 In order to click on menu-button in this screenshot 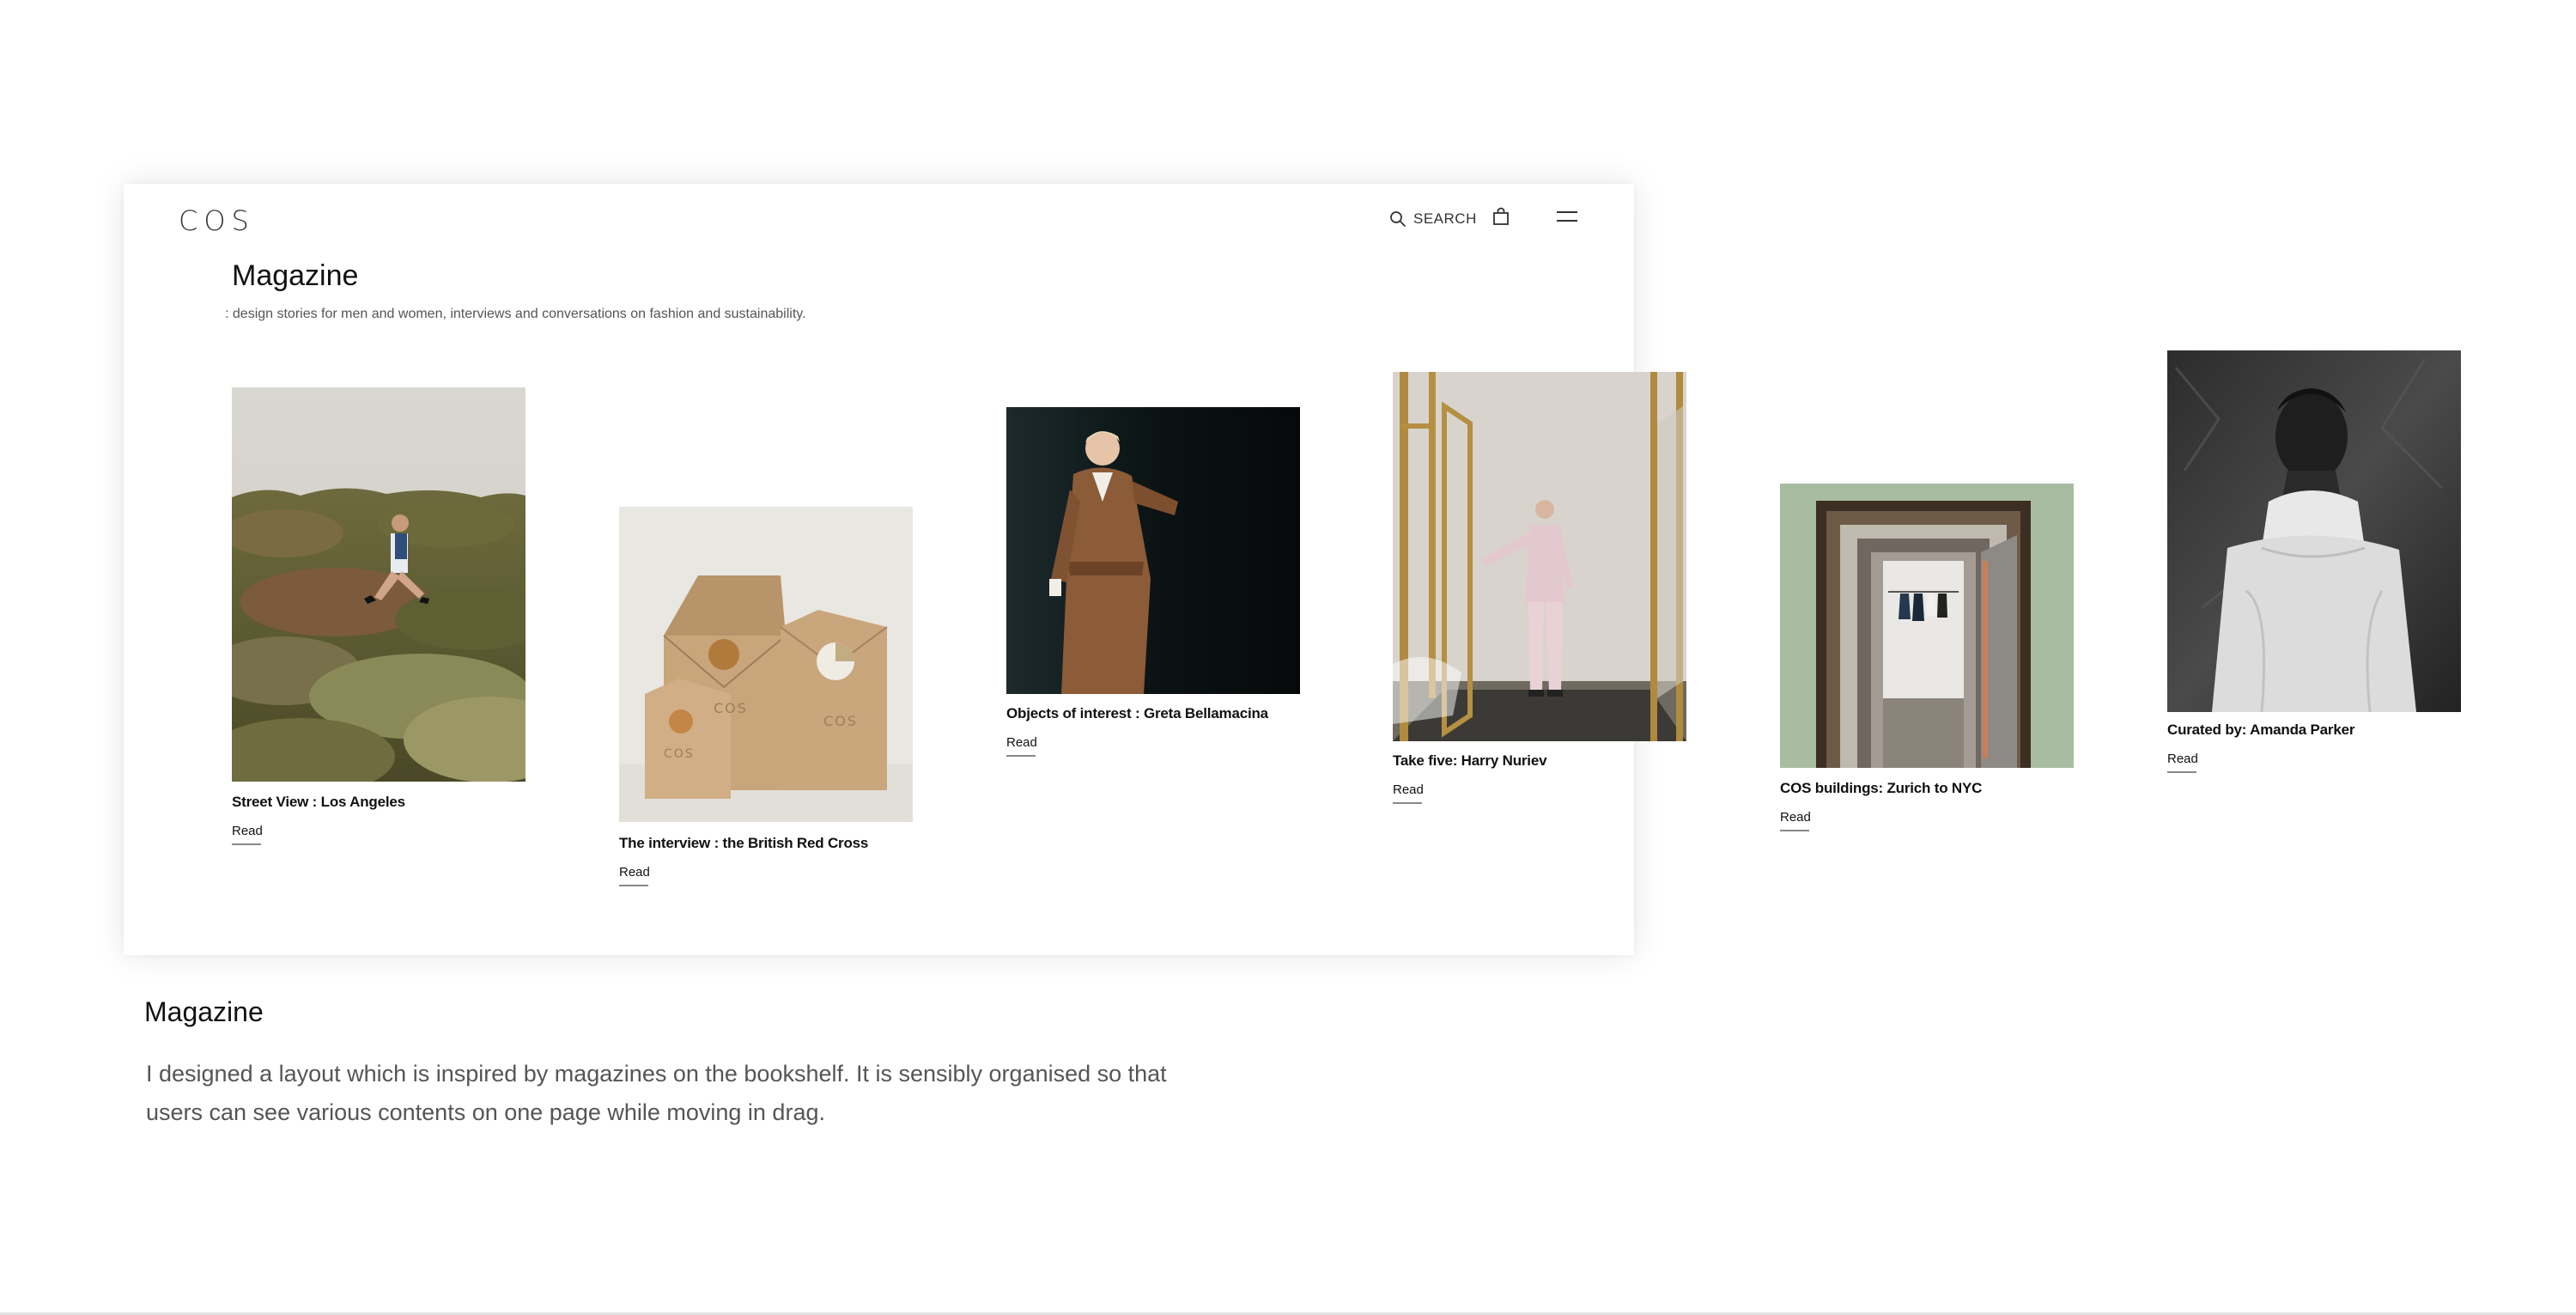, I will do `click(1567, 219)`.